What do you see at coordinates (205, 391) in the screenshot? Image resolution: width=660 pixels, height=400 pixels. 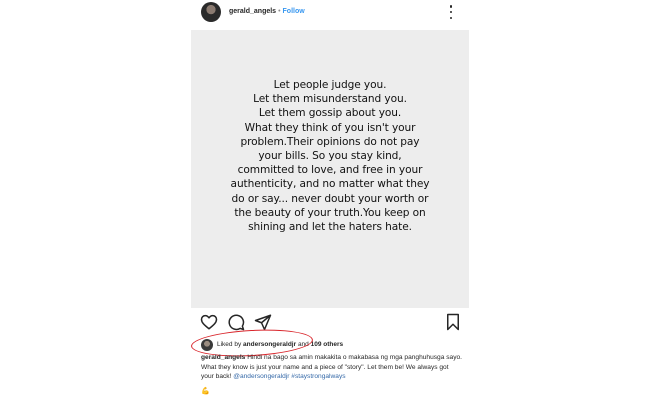 I see `flexed-biceps-icon: 💪` at bounding box center [205, 391].